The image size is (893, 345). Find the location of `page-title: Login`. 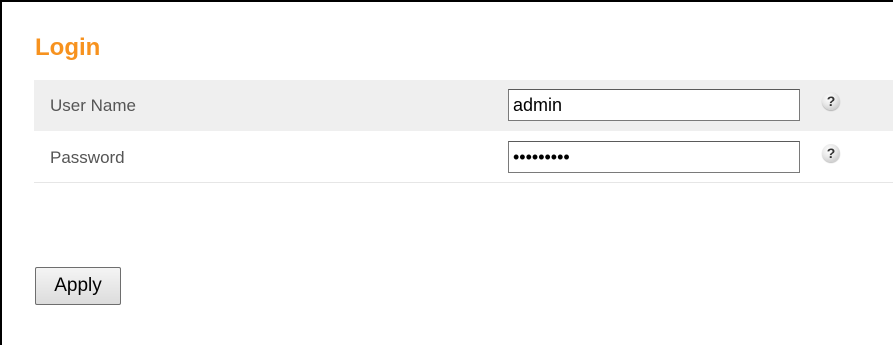

page-title: Login is located at coordinates (68, 47).